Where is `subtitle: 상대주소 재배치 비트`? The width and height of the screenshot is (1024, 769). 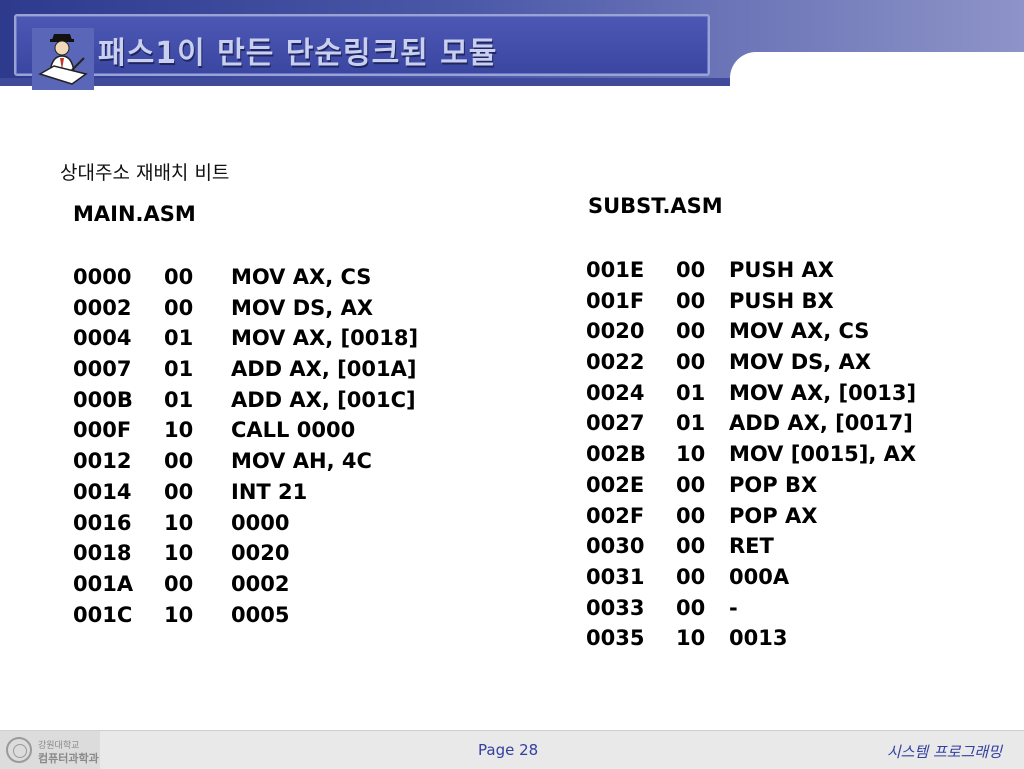 subtitle: 상대주소 재배치 비트 is located at coordinates (145, 173).